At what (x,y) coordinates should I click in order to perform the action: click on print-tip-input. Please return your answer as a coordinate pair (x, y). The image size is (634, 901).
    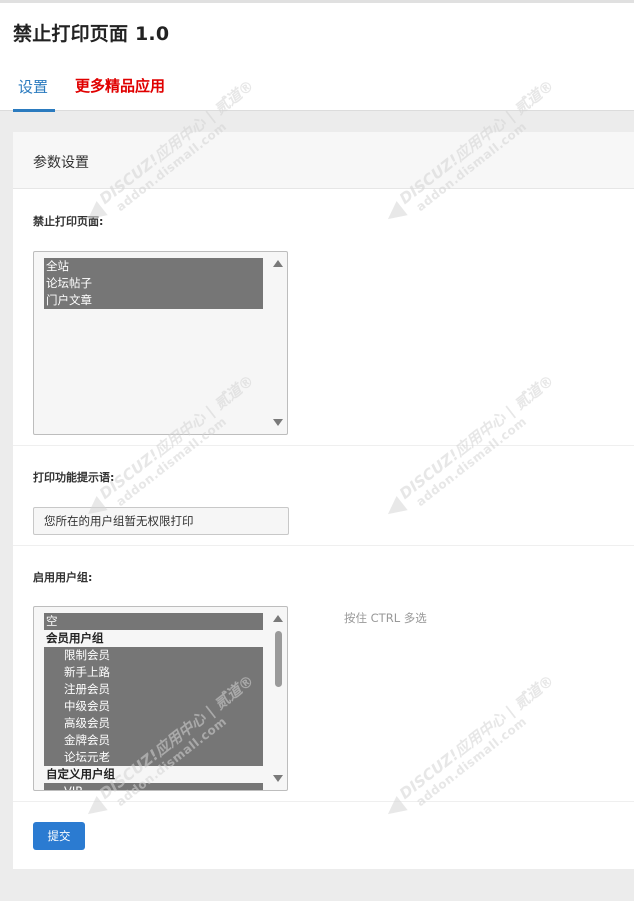
    Looking at the image, I should click on (161, 521).